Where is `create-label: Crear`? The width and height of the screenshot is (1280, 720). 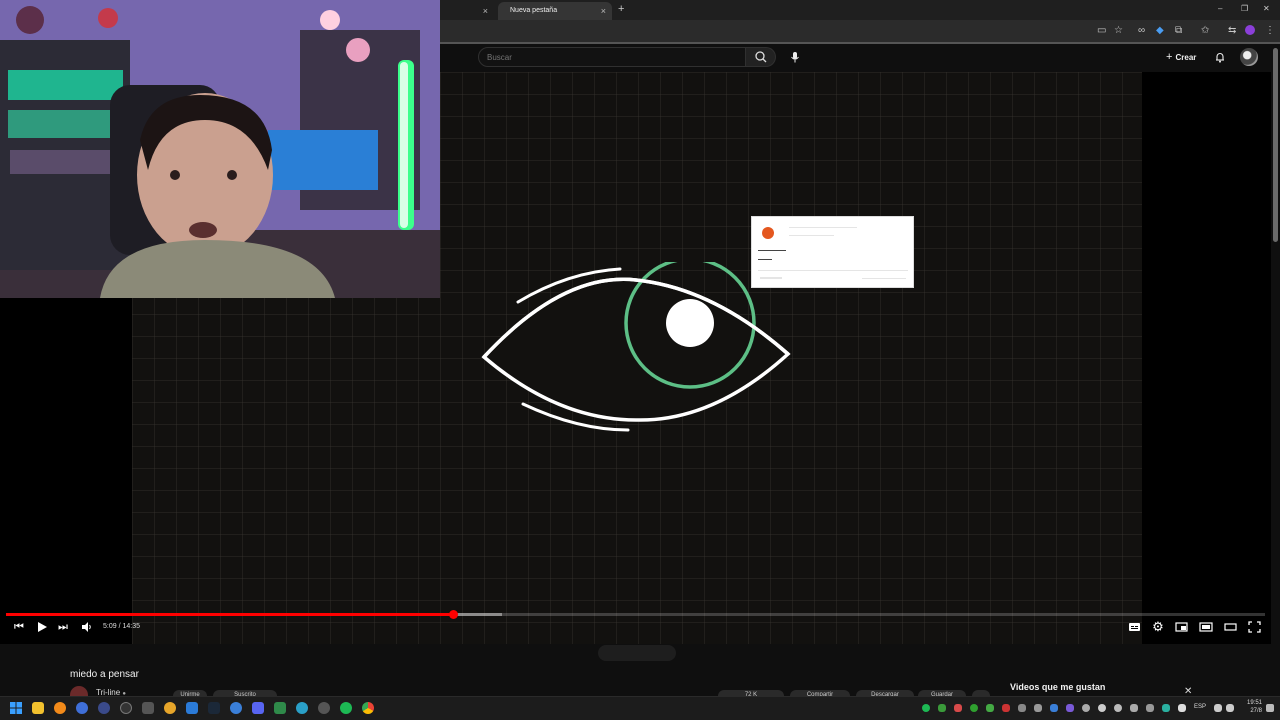
create-label: Crear is located at coordinates (1186, 57).